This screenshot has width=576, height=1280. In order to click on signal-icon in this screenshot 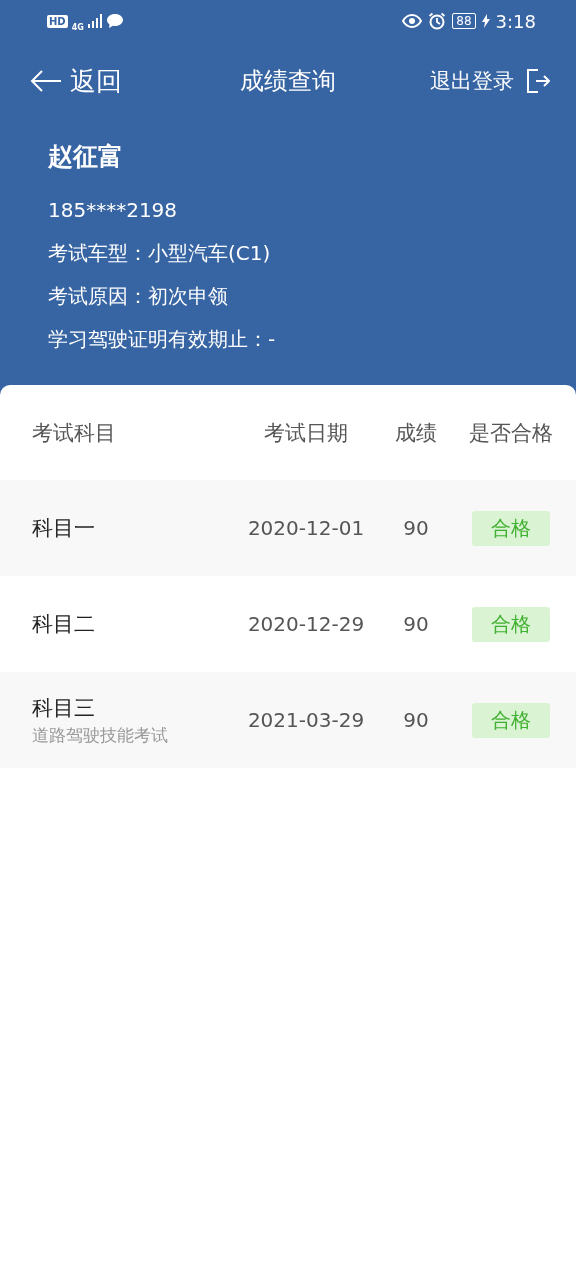, I will do `click(94, 21)`.